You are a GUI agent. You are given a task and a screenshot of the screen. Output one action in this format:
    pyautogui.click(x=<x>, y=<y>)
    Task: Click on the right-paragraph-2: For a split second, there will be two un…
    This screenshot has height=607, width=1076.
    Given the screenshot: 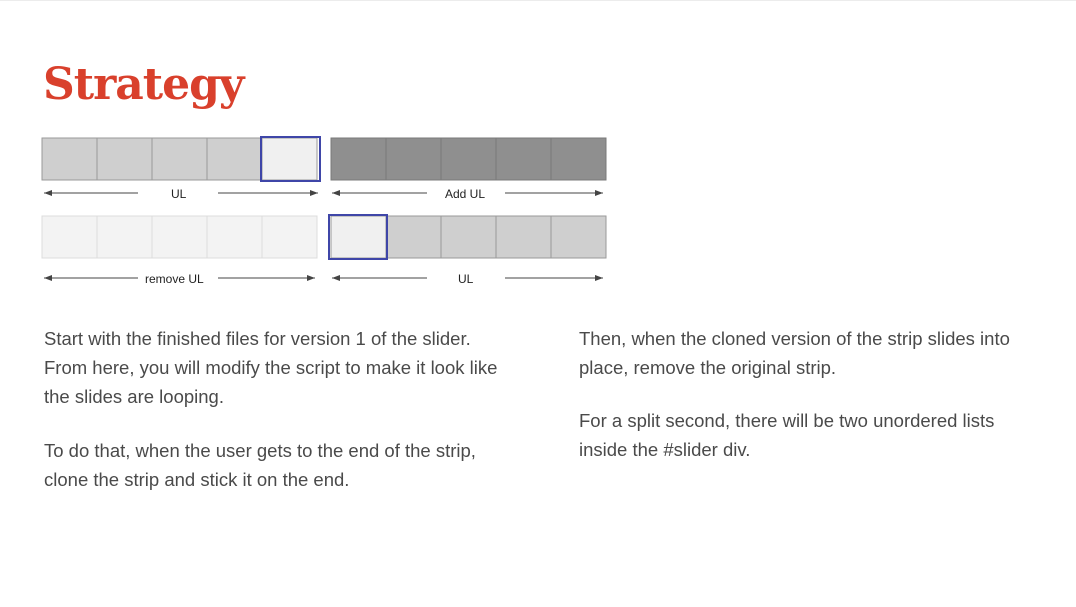 What is the action you would take?
    pyautogui.click(x=787, y=435)
    